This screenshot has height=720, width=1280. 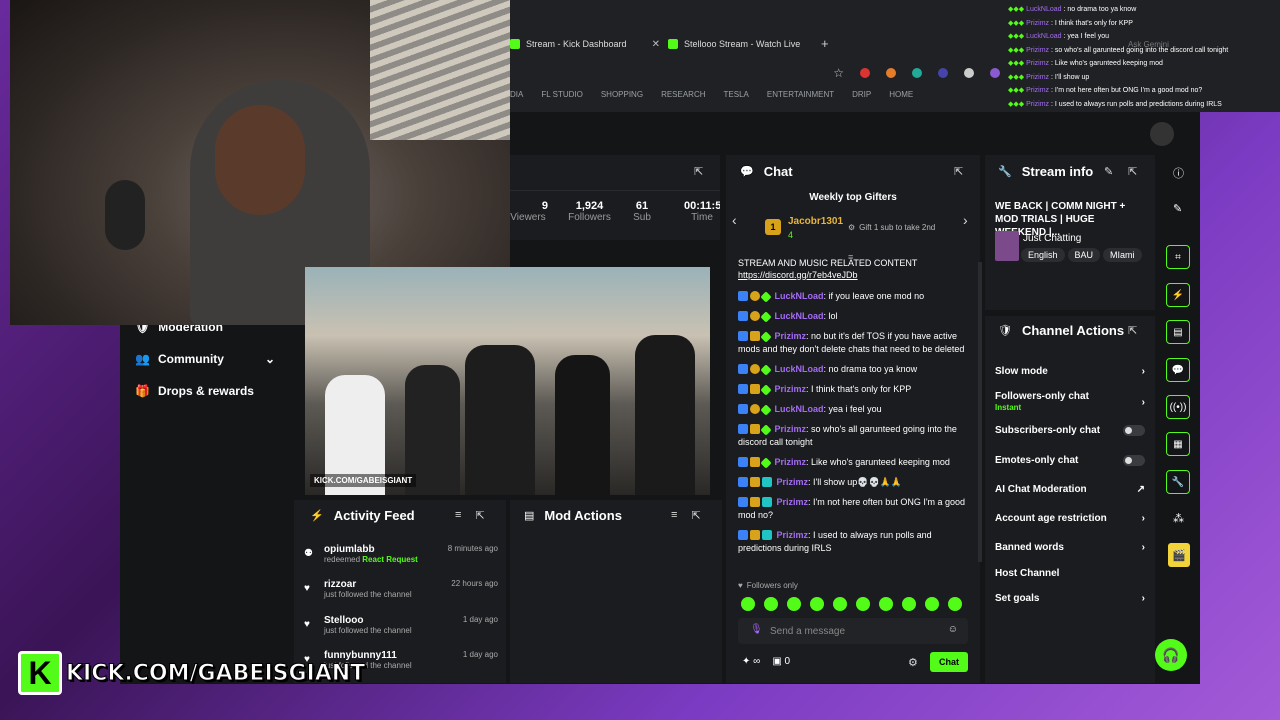 I want to click on chevron-left-icon: ‹, so click(x=734, y=220).